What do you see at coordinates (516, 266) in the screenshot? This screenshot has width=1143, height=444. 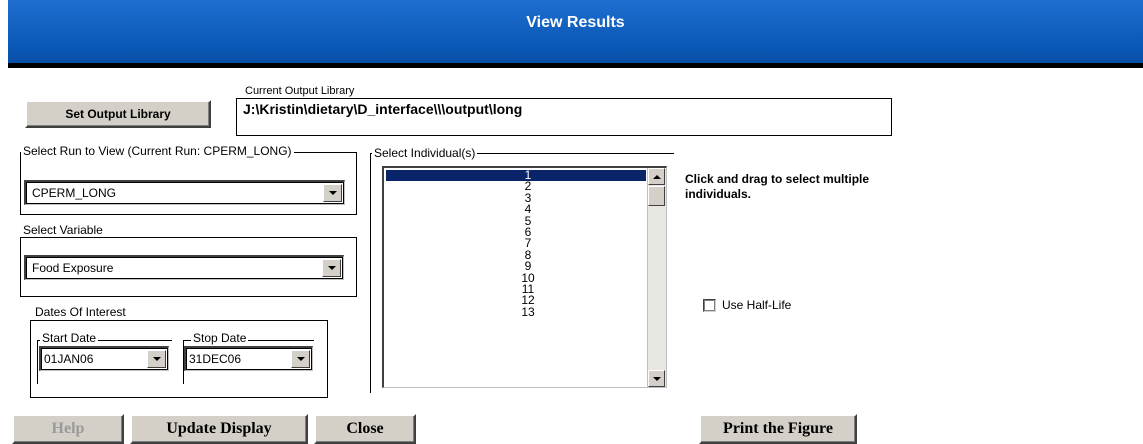 I see `list-item: 9` at bounding box center [516, 266].